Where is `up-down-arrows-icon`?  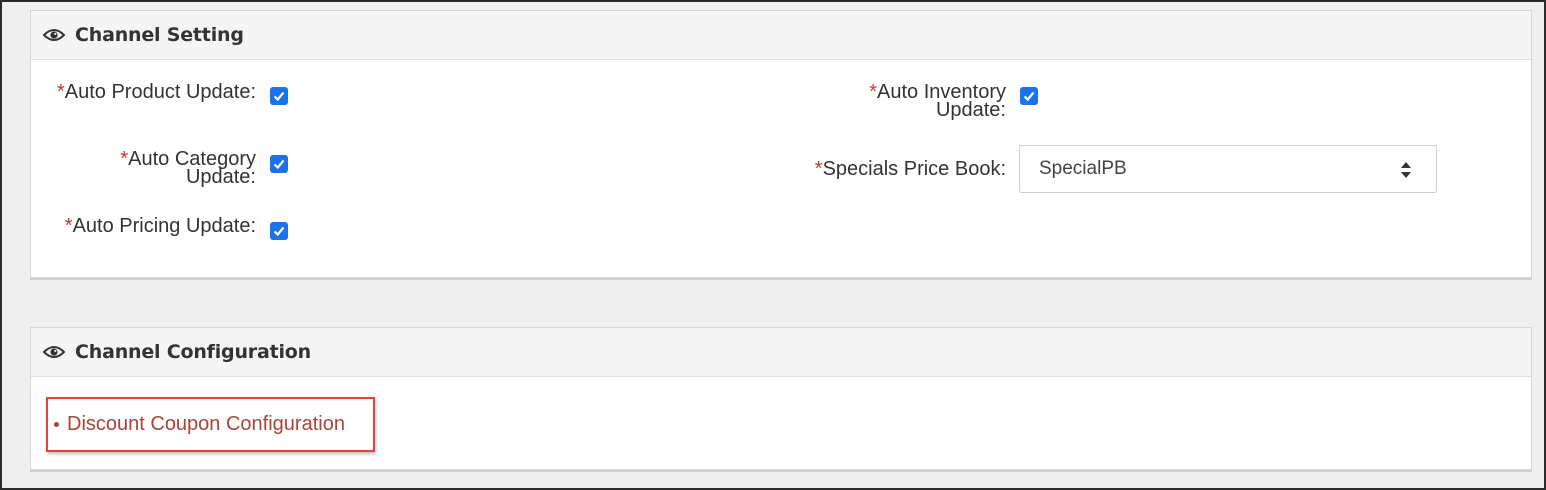 up-down-arrows-icon is located at coordinates (1406, 173).